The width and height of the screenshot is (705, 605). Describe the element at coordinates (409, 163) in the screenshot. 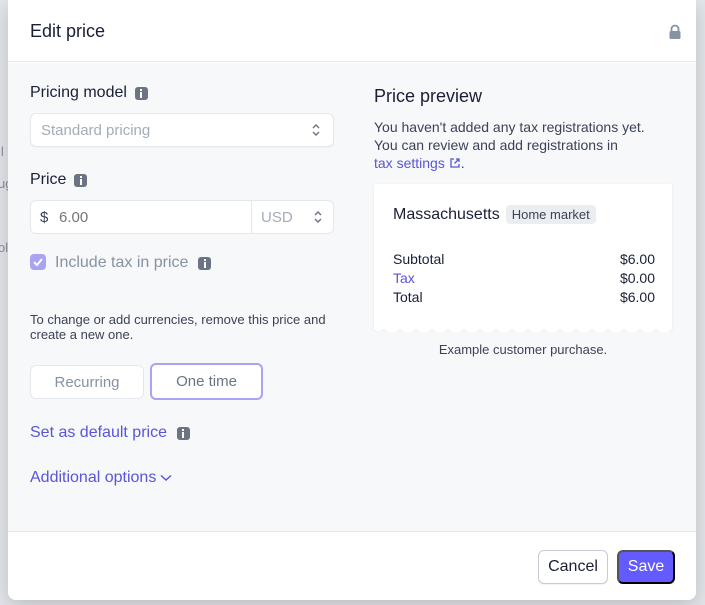

I see `tax-settings-link-text: tax settings` at that location.